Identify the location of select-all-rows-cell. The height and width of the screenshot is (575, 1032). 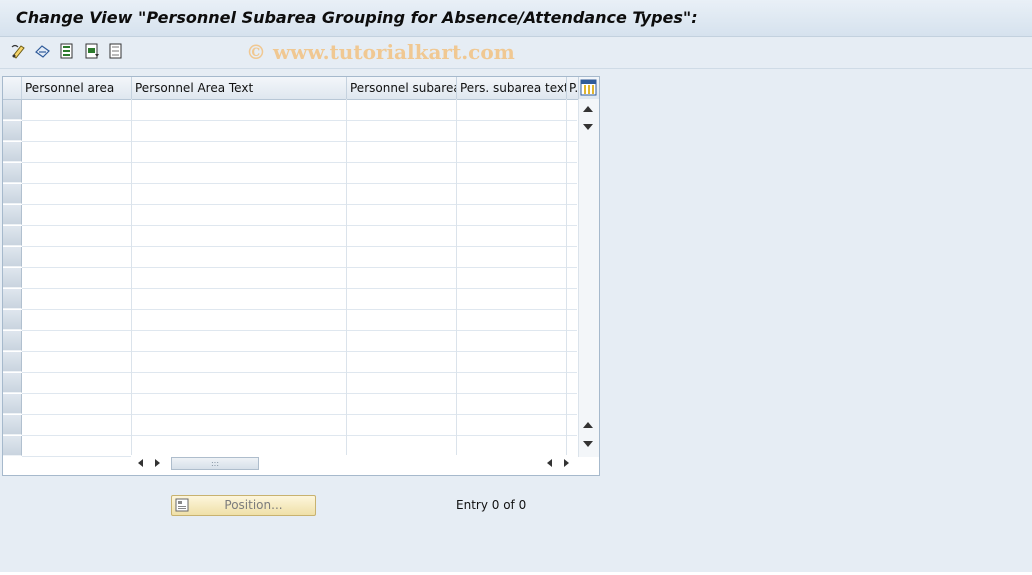
(12, 88).